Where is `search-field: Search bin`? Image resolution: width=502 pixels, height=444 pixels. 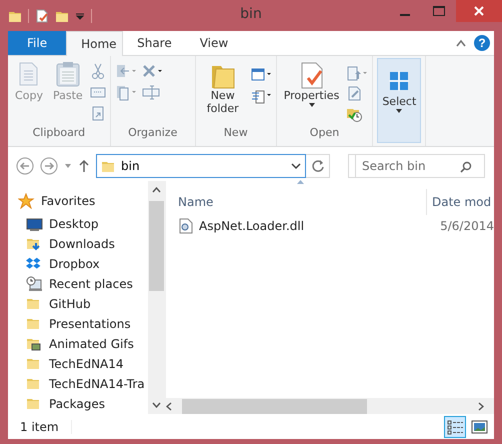
search-field: Search bin is located at coordinates (420, 166).